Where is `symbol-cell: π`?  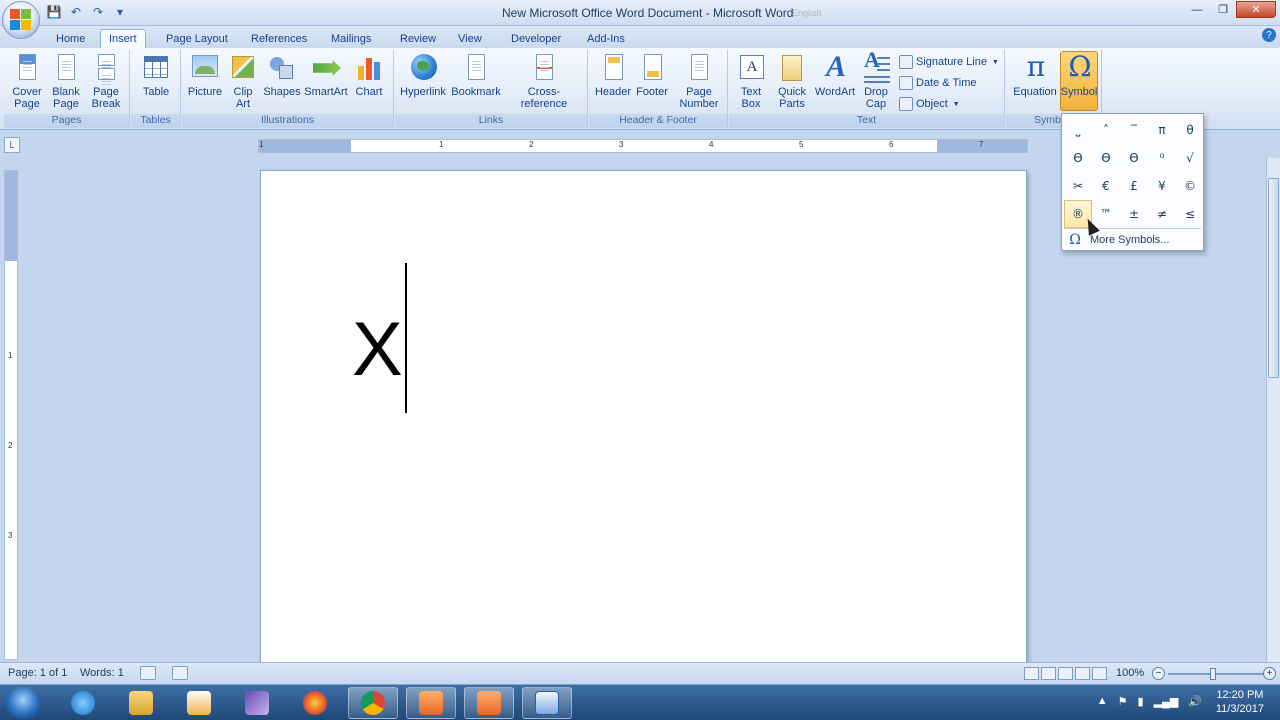 symbol-cell: π is located at coordinates (1162, 130).